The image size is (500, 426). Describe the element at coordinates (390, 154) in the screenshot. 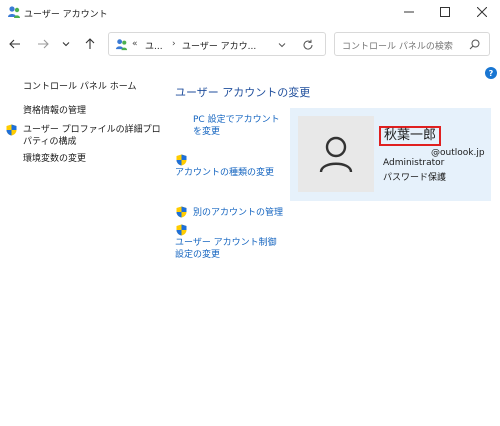

I see `user-account-card: 秋葉一郎 @outlook.jp Administrator パスワード保護` at that location.